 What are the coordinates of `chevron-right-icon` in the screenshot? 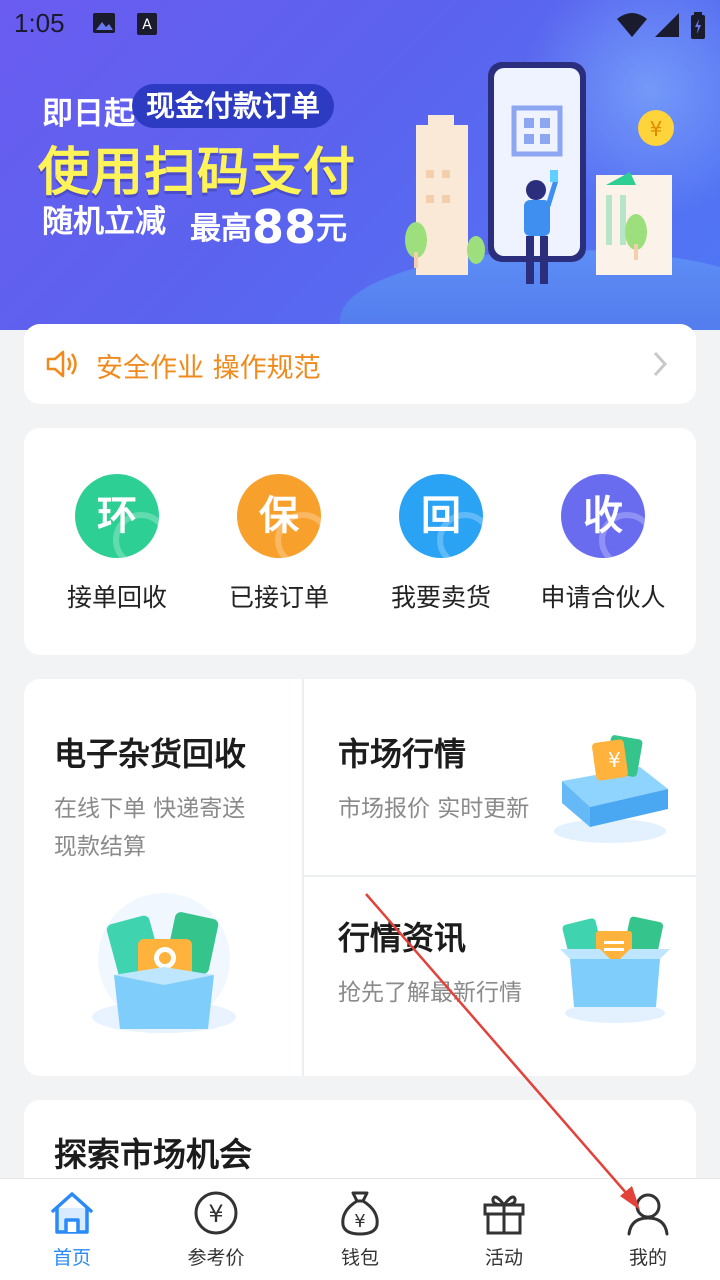 It's located at (660, 366).